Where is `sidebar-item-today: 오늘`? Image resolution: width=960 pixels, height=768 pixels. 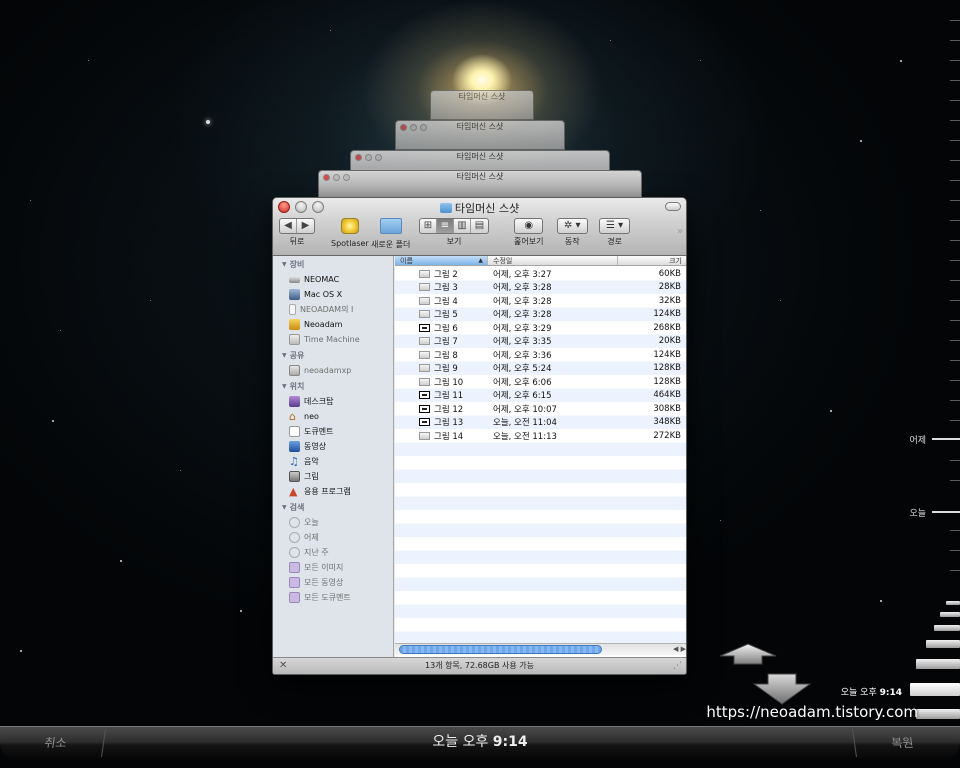
sidebar-item-today: 오늘 is located at coordinates (333, 522).